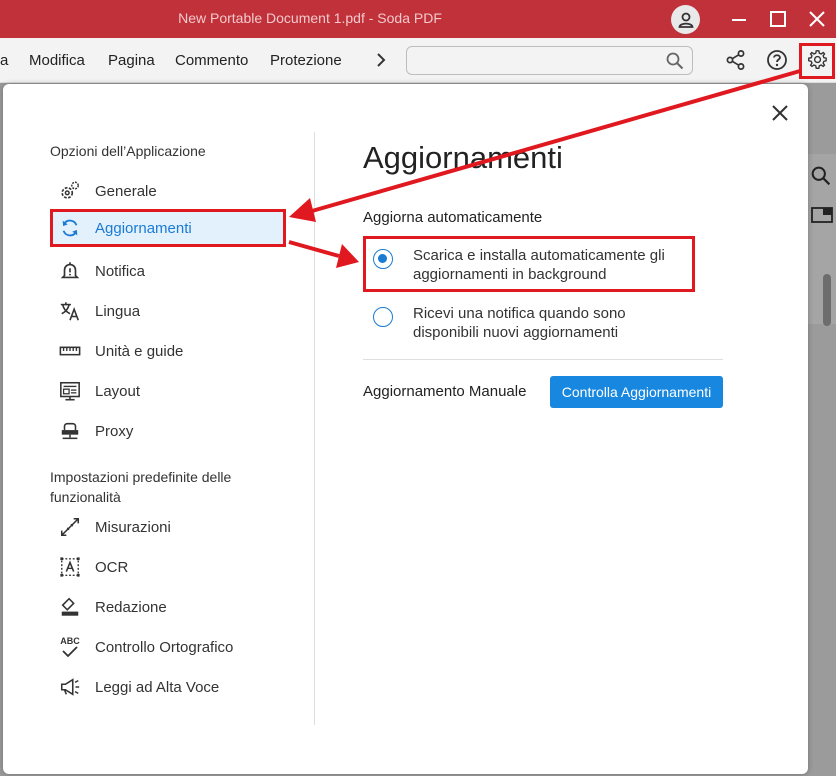 The image size is (836, 776). What do you see at coordinates (70, 527) in the screenshot?
I see `measure-icon` at bounding box center [70, 527].